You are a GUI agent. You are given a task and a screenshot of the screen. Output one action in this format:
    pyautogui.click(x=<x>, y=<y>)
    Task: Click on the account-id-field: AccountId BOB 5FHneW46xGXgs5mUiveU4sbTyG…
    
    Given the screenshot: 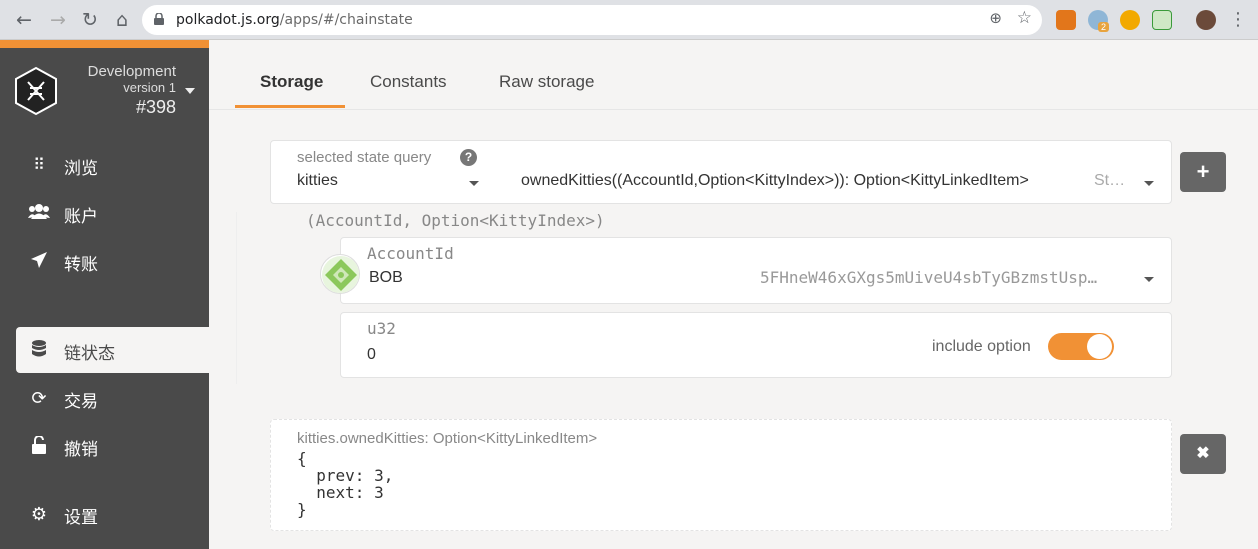 What is the action you would take?
    pyautogui.click(x=756, y=270)
    